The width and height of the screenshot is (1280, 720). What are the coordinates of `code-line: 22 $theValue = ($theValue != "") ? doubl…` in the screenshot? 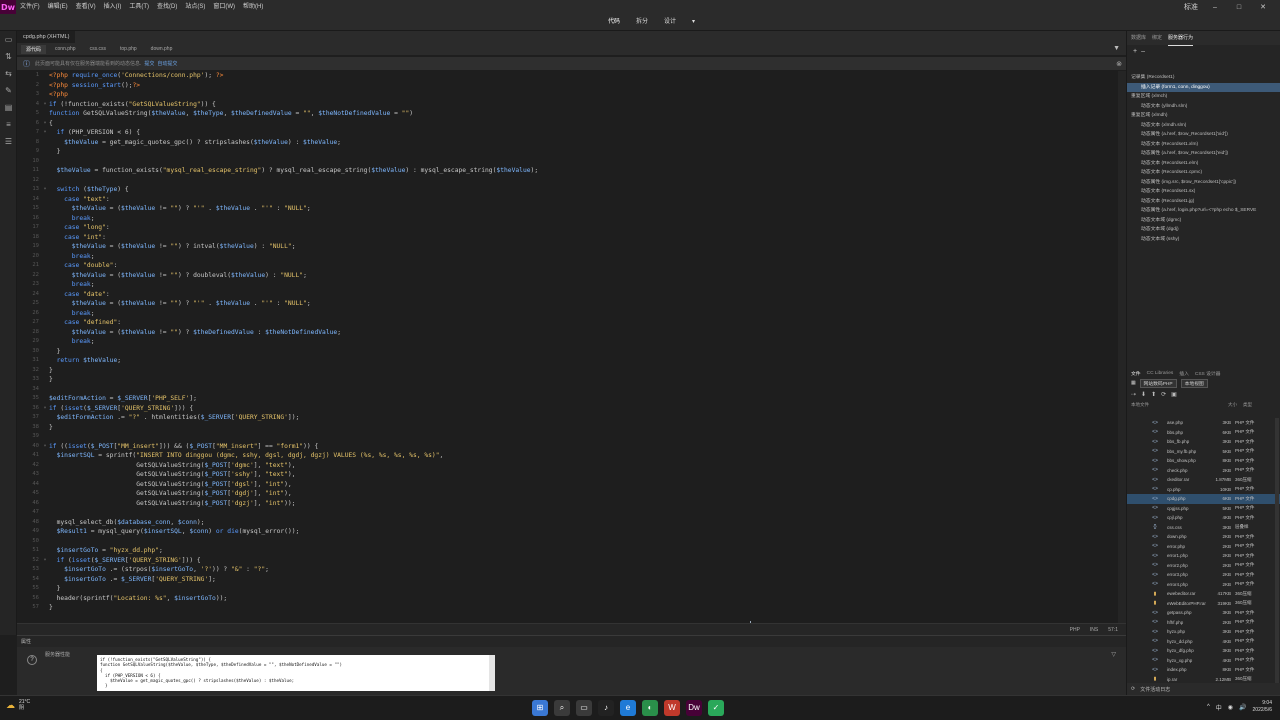 It's located at (571, 276).